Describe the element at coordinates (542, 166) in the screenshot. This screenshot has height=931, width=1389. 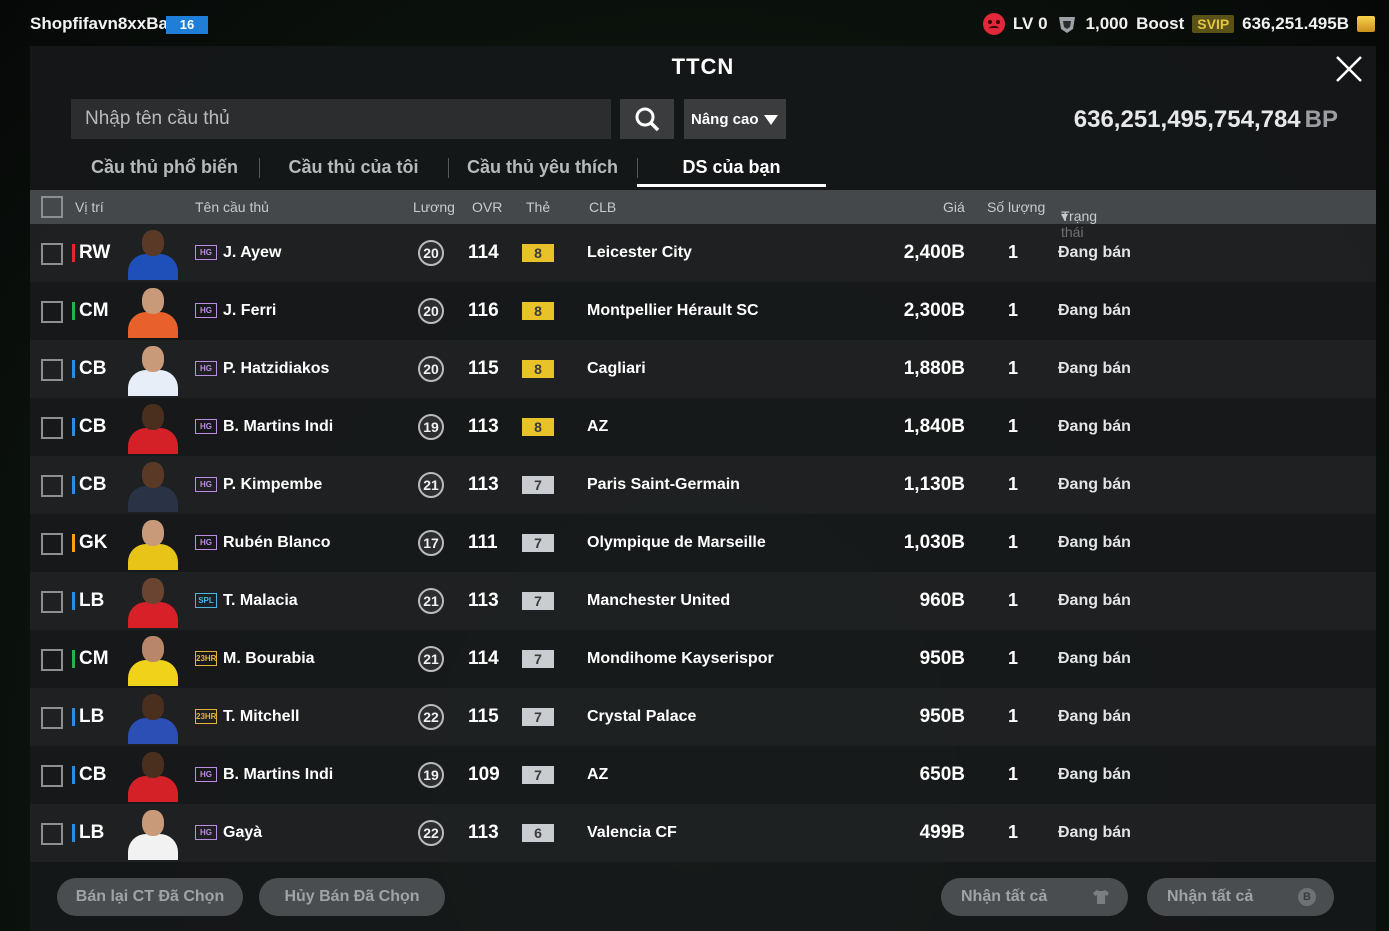
I see `tab-favorite-players: Cầu thủ yêu thích` at that location.